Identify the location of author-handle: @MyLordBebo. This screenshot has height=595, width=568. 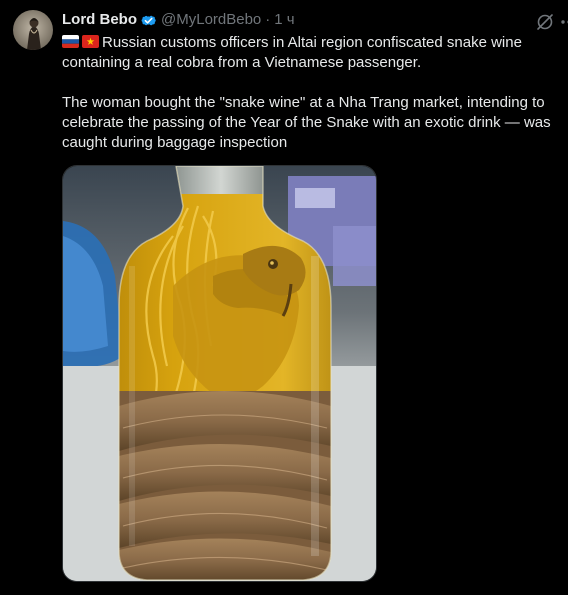
(211, 20).